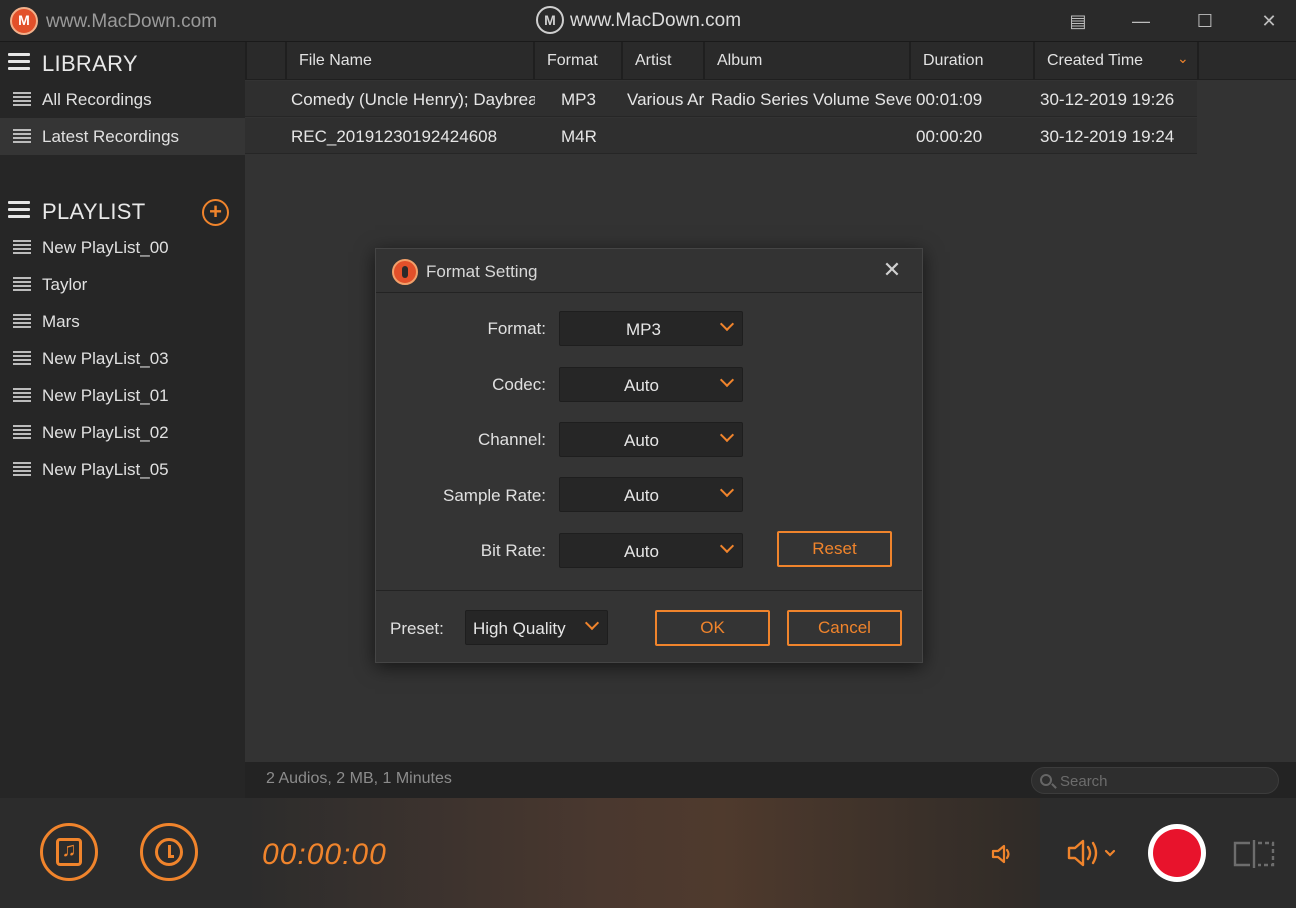 This screenshot has height=908, width=1296. Describe the element at coordinates (519, 384) in the screenshot. I see `codec-label: Codec:` at that location.